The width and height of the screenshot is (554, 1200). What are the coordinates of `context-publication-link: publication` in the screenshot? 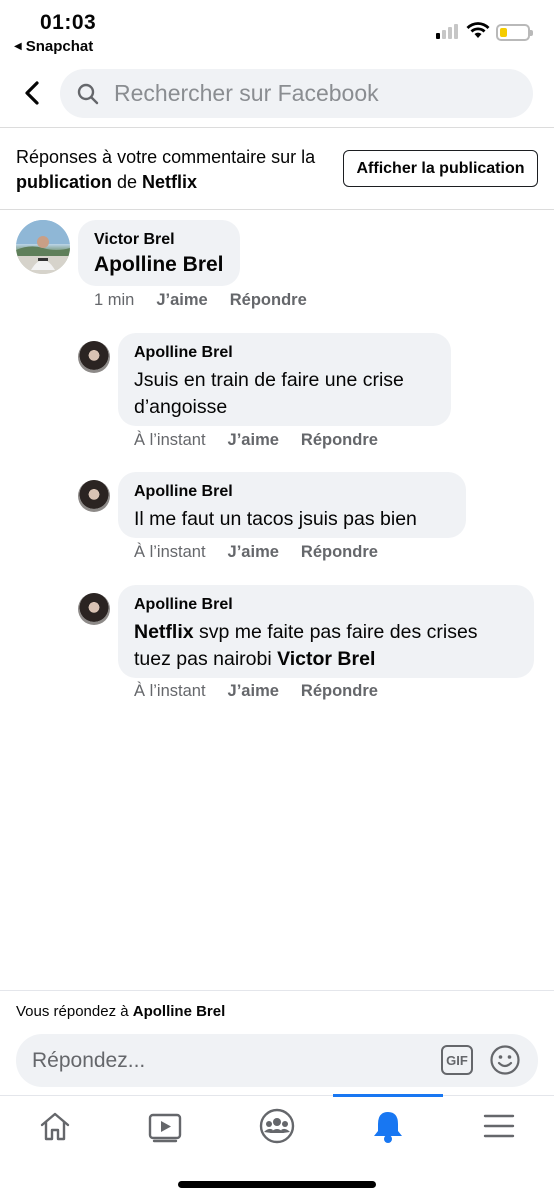 It's located at (64, 182).